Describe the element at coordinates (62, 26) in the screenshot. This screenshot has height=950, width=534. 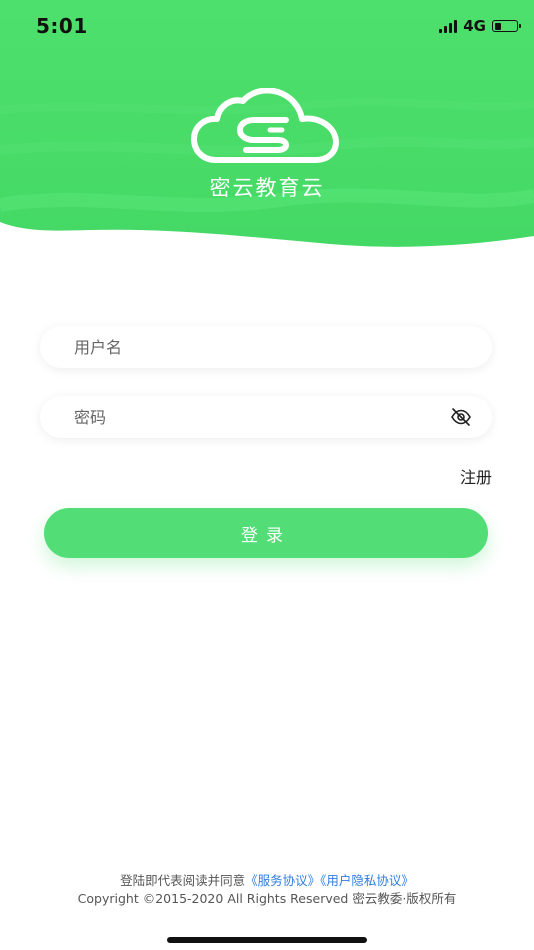
I see `status-time: 5:01` at that location.